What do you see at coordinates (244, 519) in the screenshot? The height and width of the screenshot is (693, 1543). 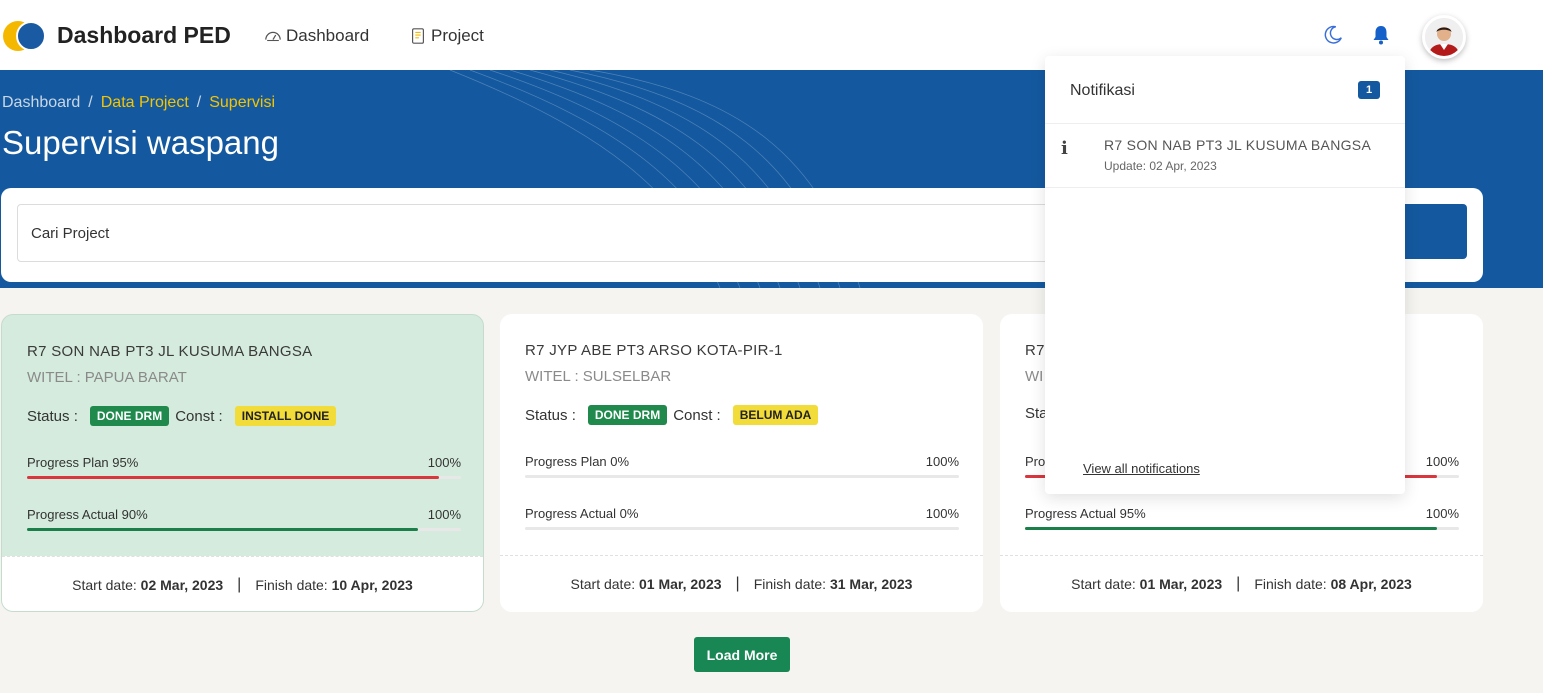 I see `progress-actual: Progress Actual 90% 100%` at bounding box center [244, 519].